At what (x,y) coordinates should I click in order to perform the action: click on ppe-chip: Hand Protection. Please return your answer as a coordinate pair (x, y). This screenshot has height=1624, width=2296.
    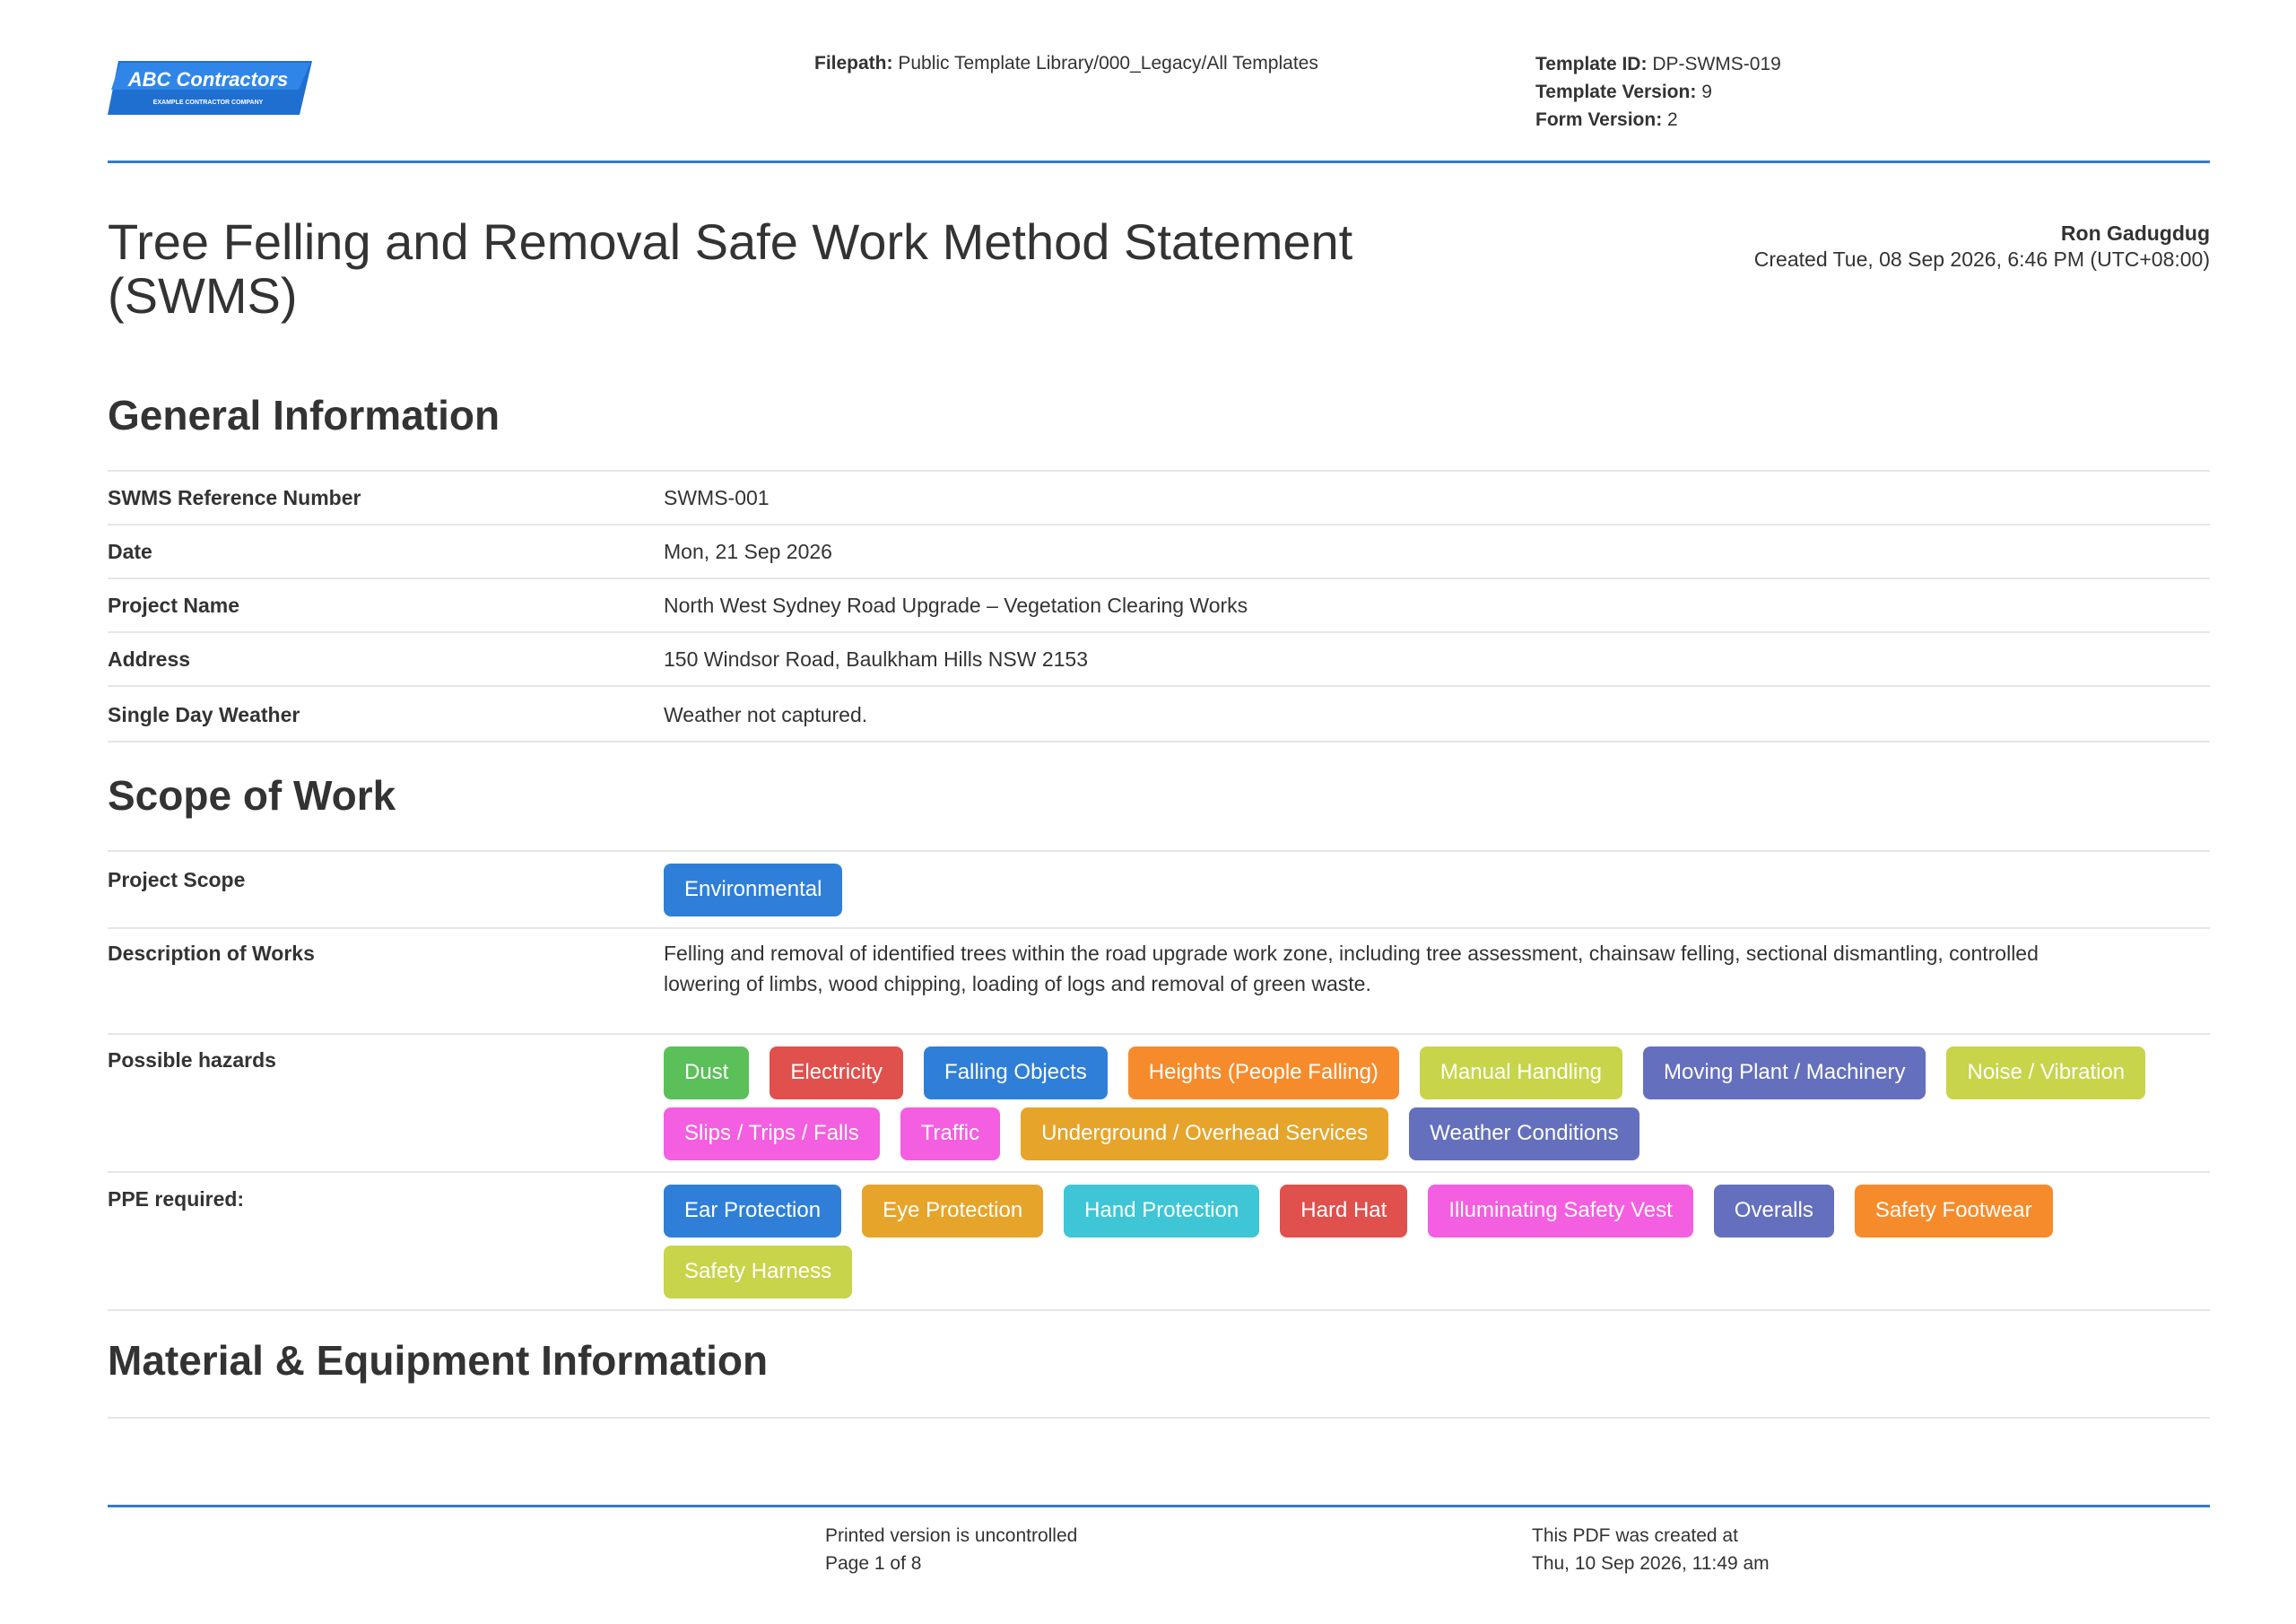
    Looking at the image, I should click on (1162, 1211).